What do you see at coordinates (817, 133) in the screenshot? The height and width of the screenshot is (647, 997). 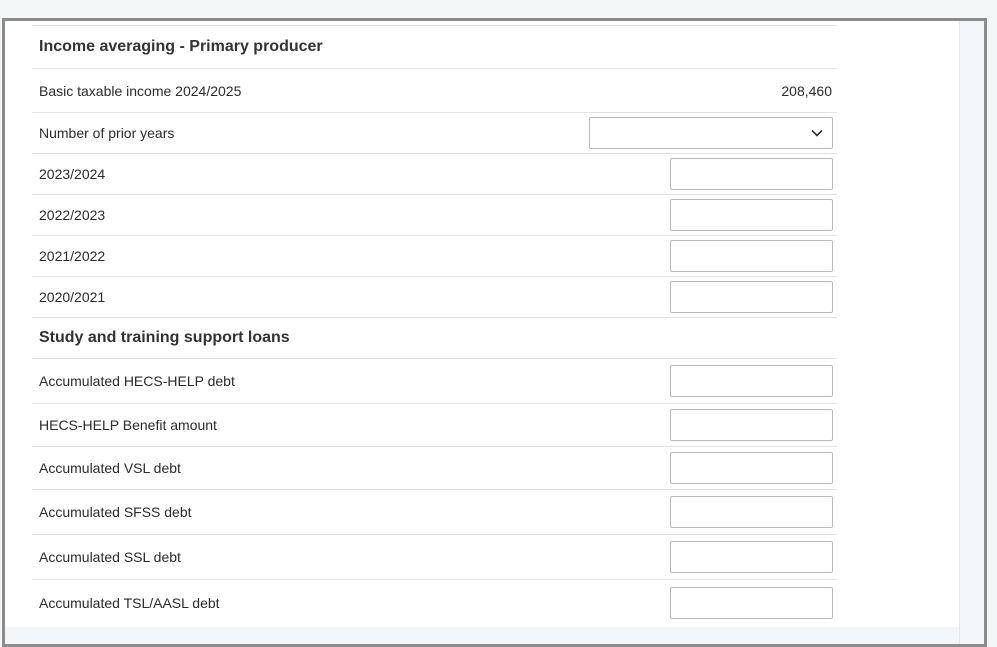 I see `chevron-down-icon` at bounding box center [817, 133].